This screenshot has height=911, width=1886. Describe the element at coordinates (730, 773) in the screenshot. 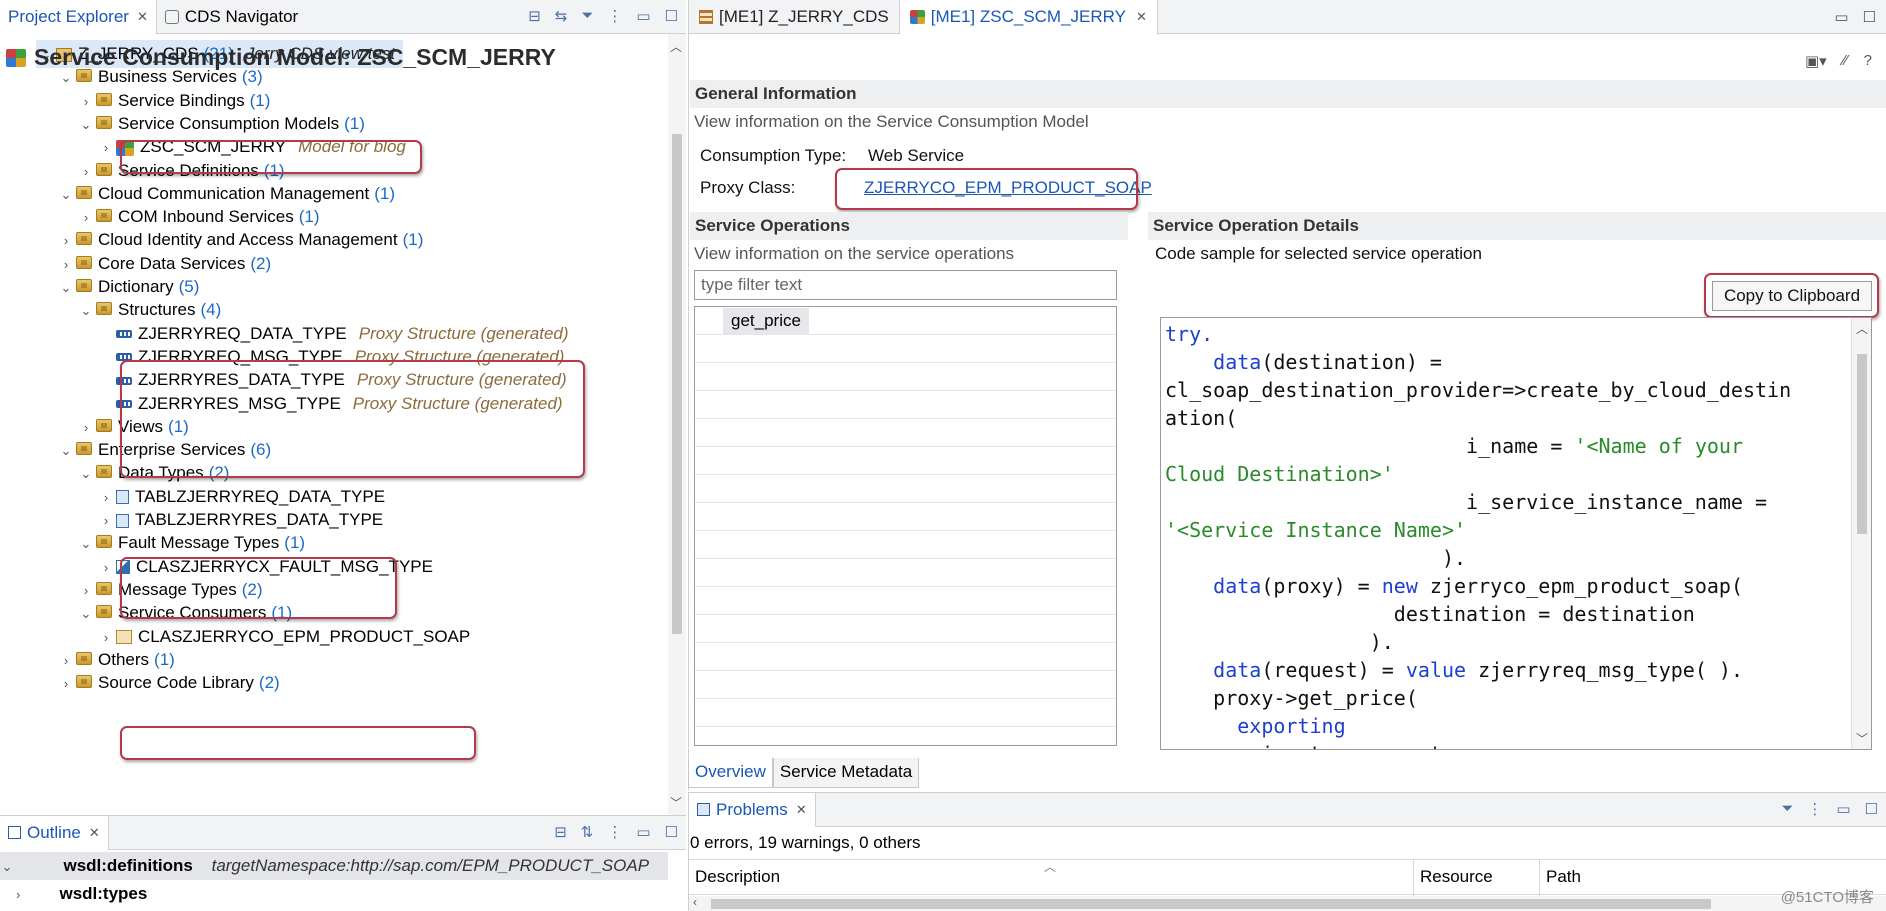

I see `tab-overview: Overview` at that location.